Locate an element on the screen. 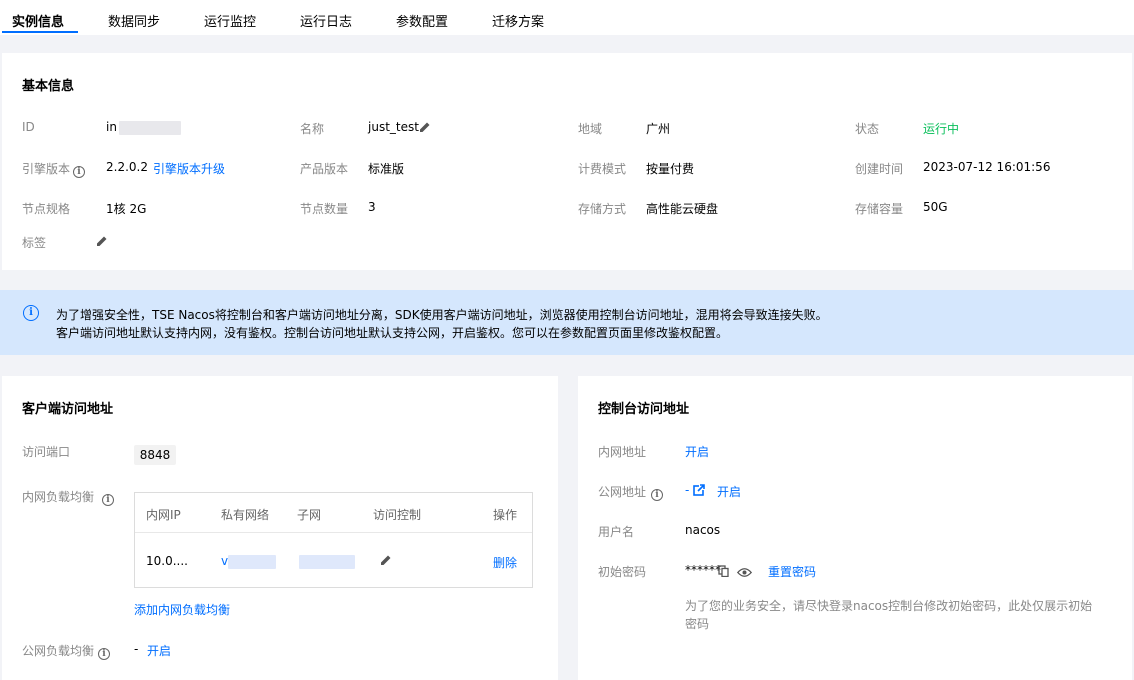 The height and width of the screenshot is (680, 1134). nodes-label: 节点数量 is located at coordinates (324, 209).